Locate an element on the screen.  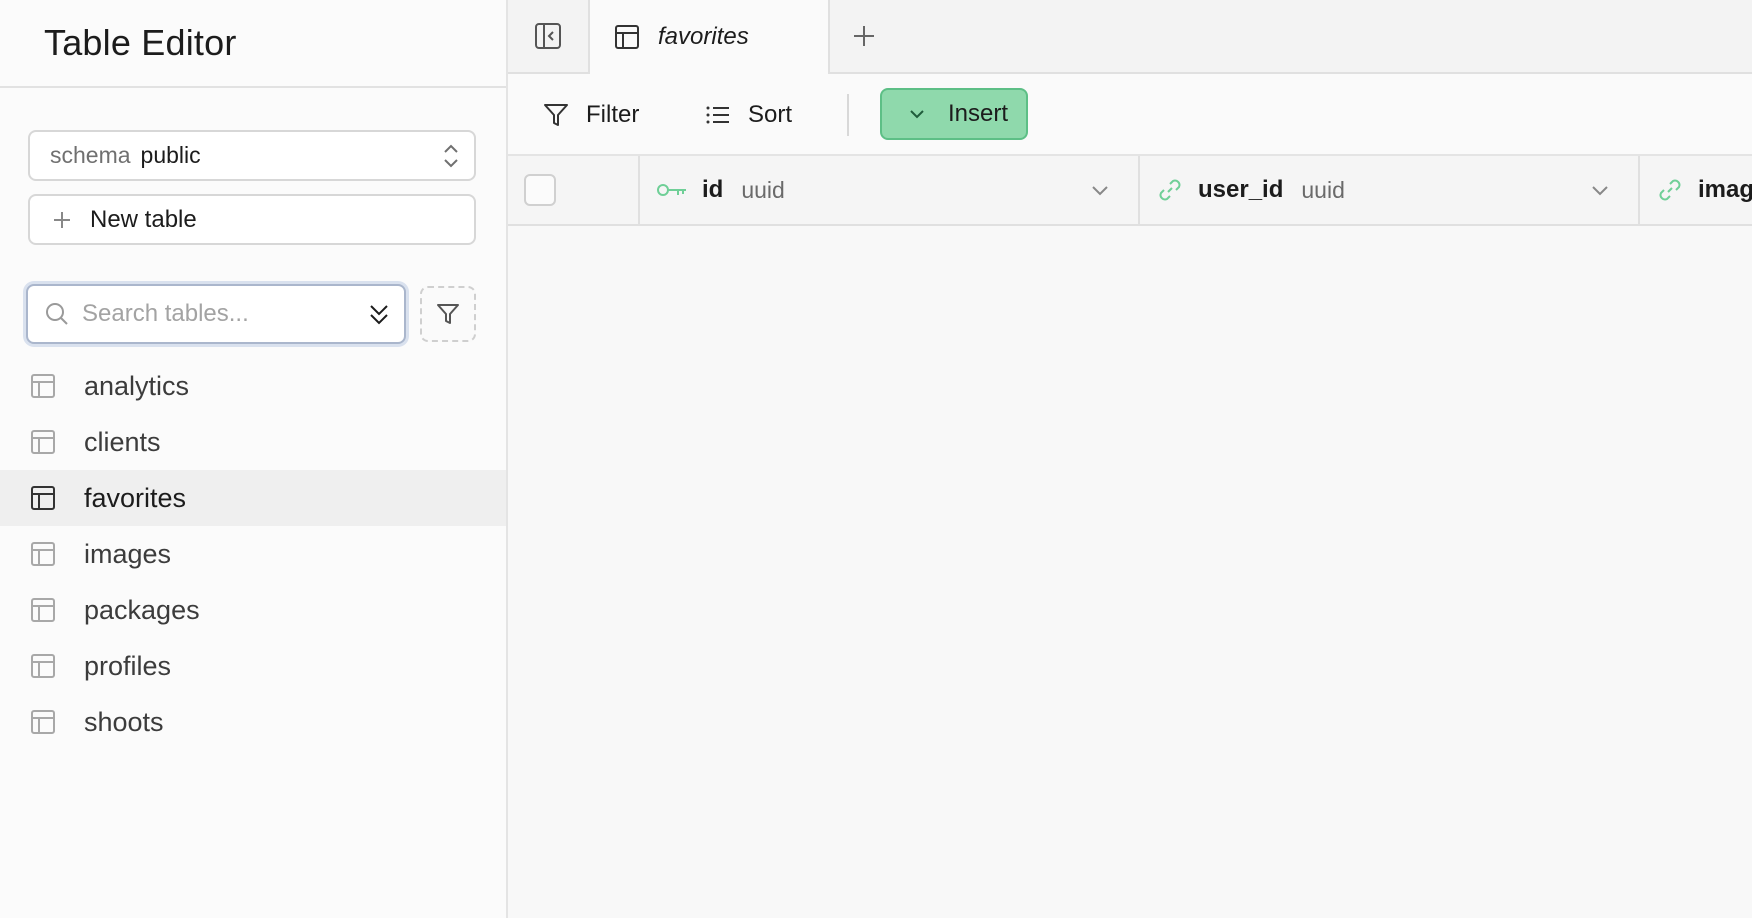
grid-header: id uuid user_id uuid imag is located at coordinates (1130, 191).